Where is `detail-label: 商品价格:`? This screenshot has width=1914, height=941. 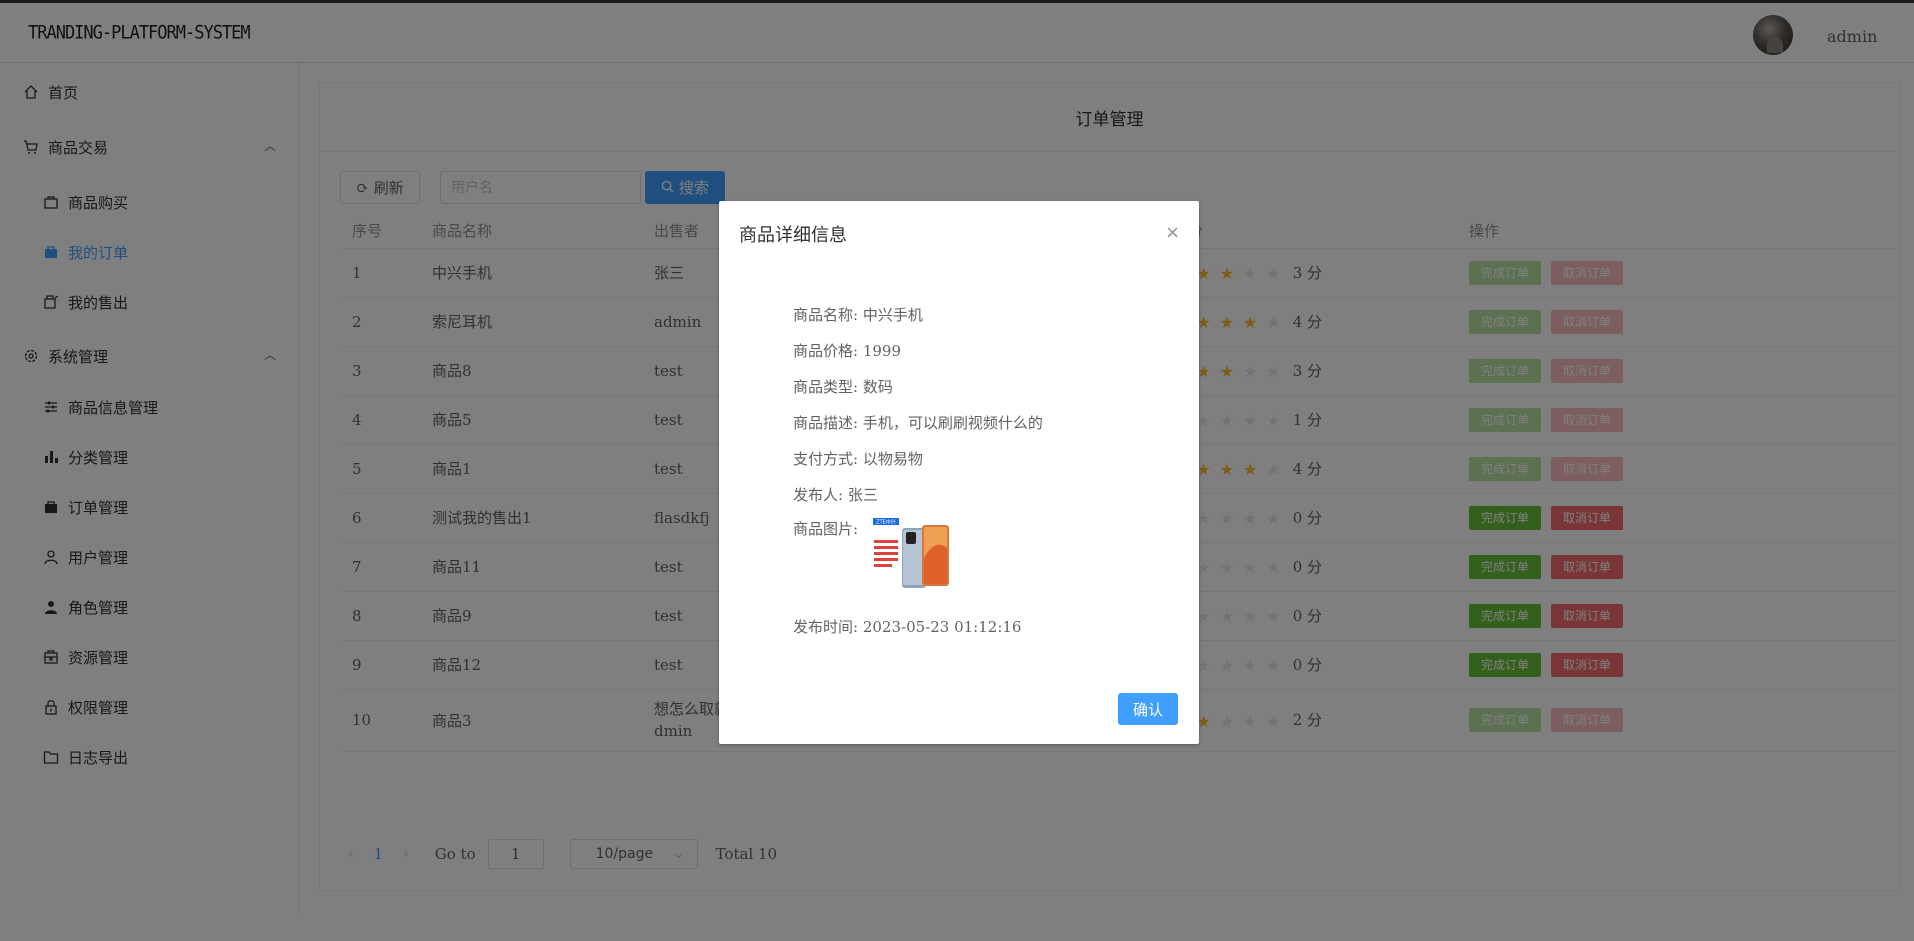 detail-label: 商品价格: is located at coordinates (826, 351).